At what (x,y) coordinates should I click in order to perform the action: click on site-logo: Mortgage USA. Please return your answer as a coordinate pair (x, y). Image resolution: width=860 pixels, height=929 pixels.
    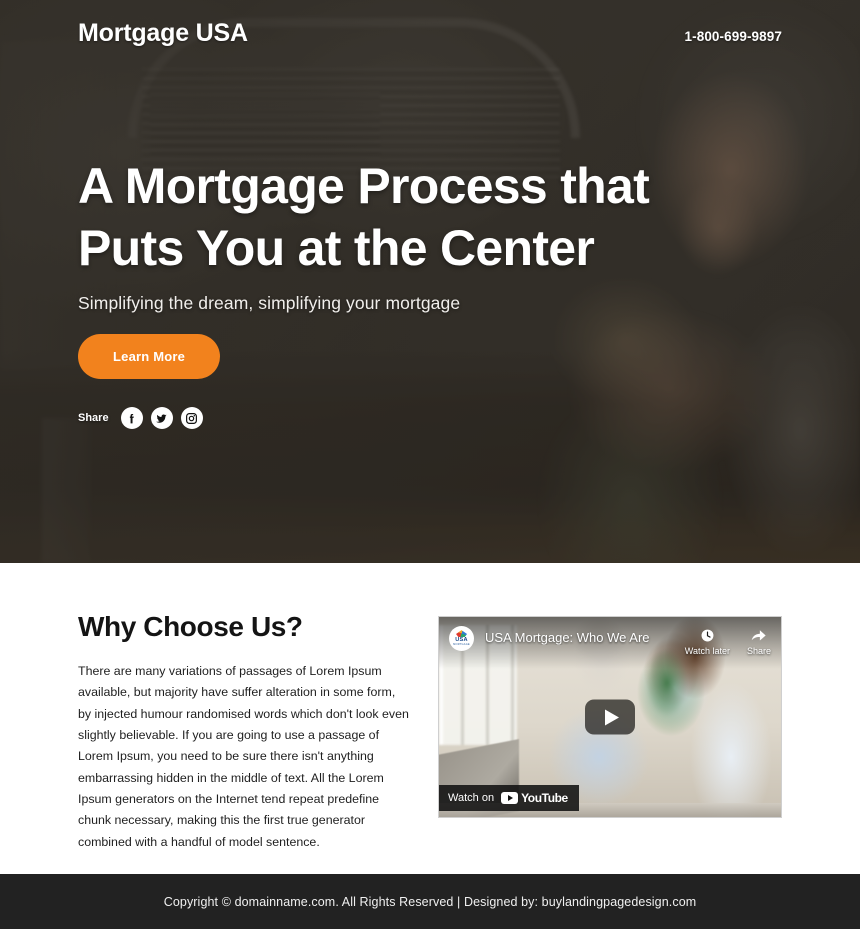
    Looking at the image, I should click on (163, 33).